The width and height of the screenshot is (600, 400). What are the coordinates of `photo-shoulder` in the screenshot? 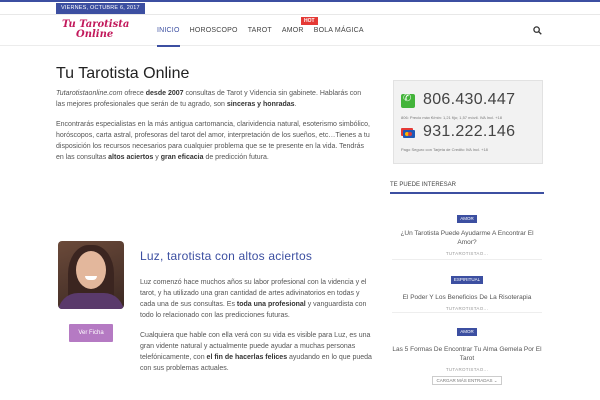 It's located at (91, 301).